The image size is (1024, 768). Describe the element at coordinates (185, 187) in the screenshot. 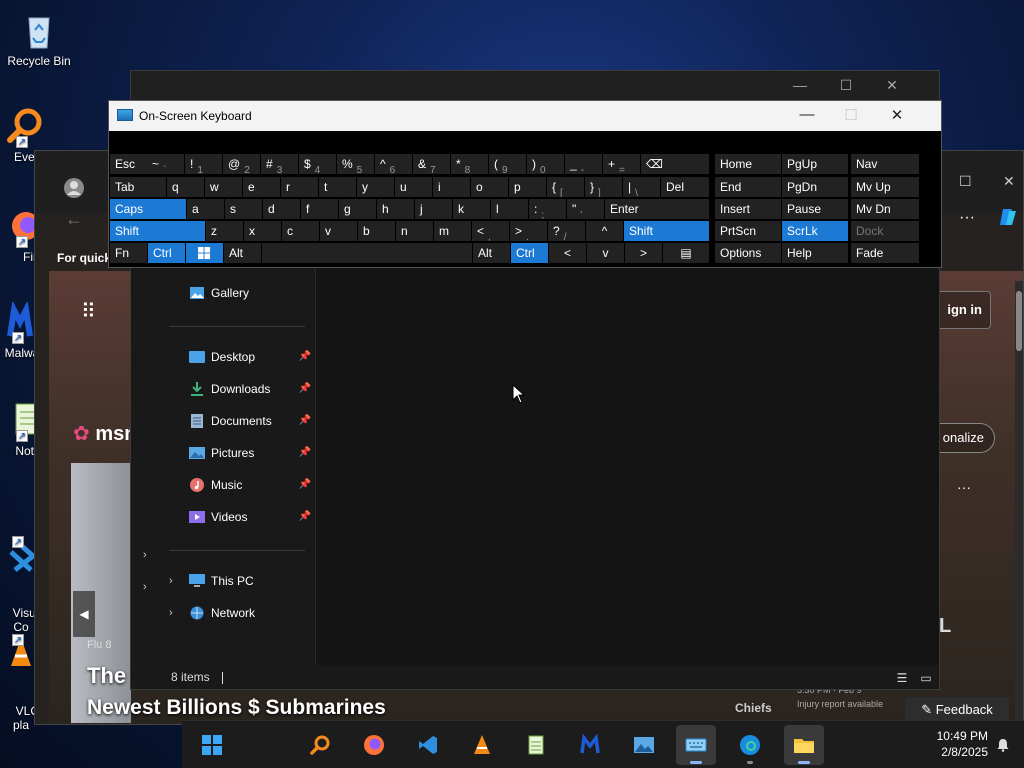

I see `key-q: q` at that location.